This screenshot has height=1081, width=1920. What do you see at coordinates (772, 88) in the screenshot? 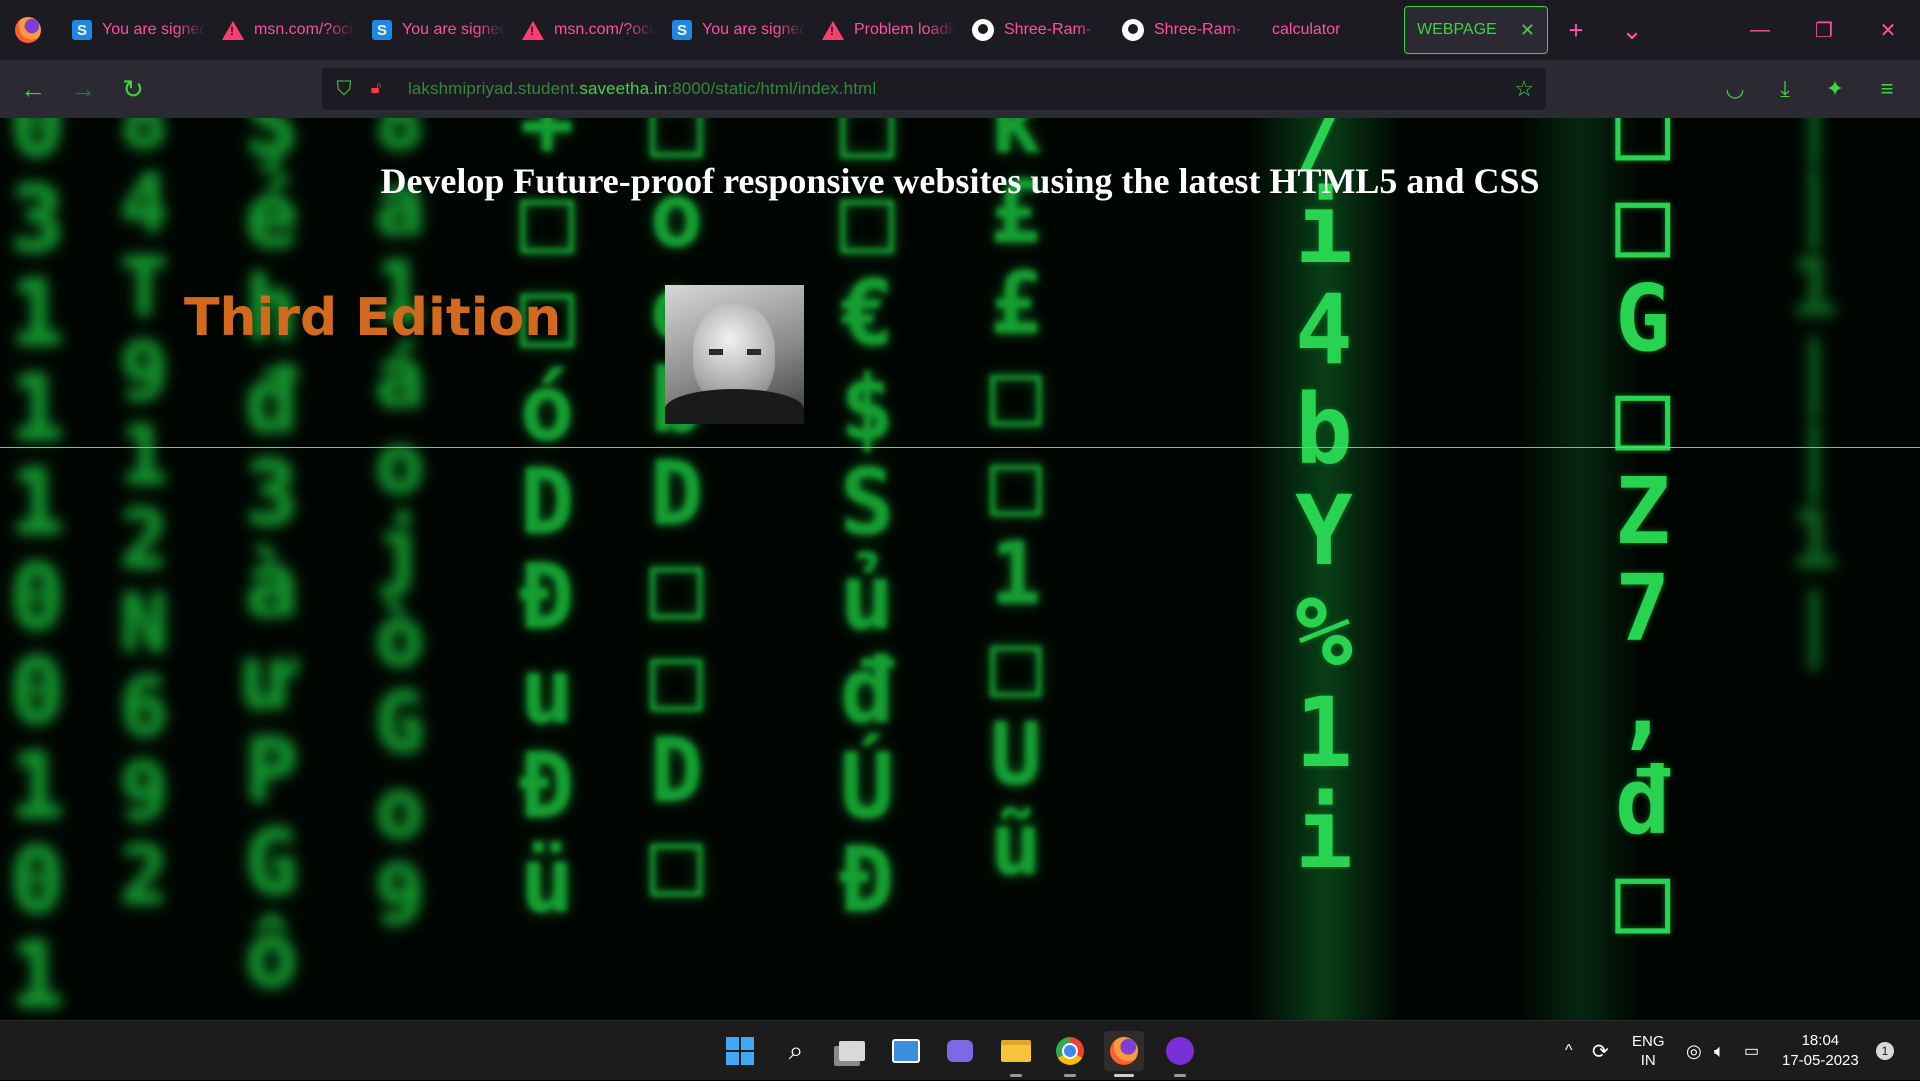
I see `url-suffix: :8000/static/html/index.html` at bounding box center [772, 88].